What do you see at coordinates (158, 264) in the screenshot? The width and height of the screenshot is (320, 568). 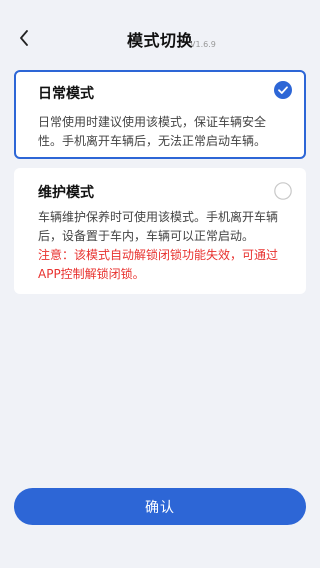 I see `mode-warning-note: 注意：该模式自动解锁闭锁功能失效，可通过APP控制解锁闭锁。` at bounding box center [158, 264].